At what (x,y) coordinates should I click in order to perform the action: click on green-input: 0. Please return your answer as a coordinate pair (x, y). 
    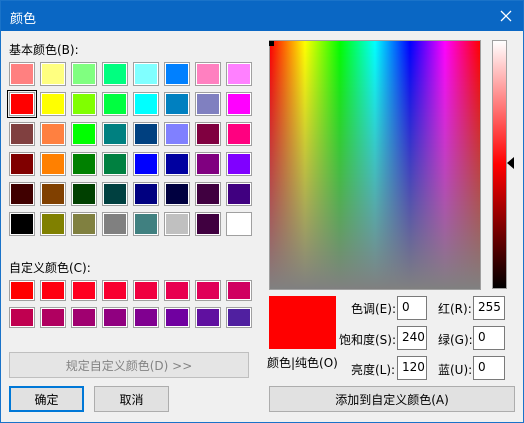
    Looking at the image, I should click on (489, 338).